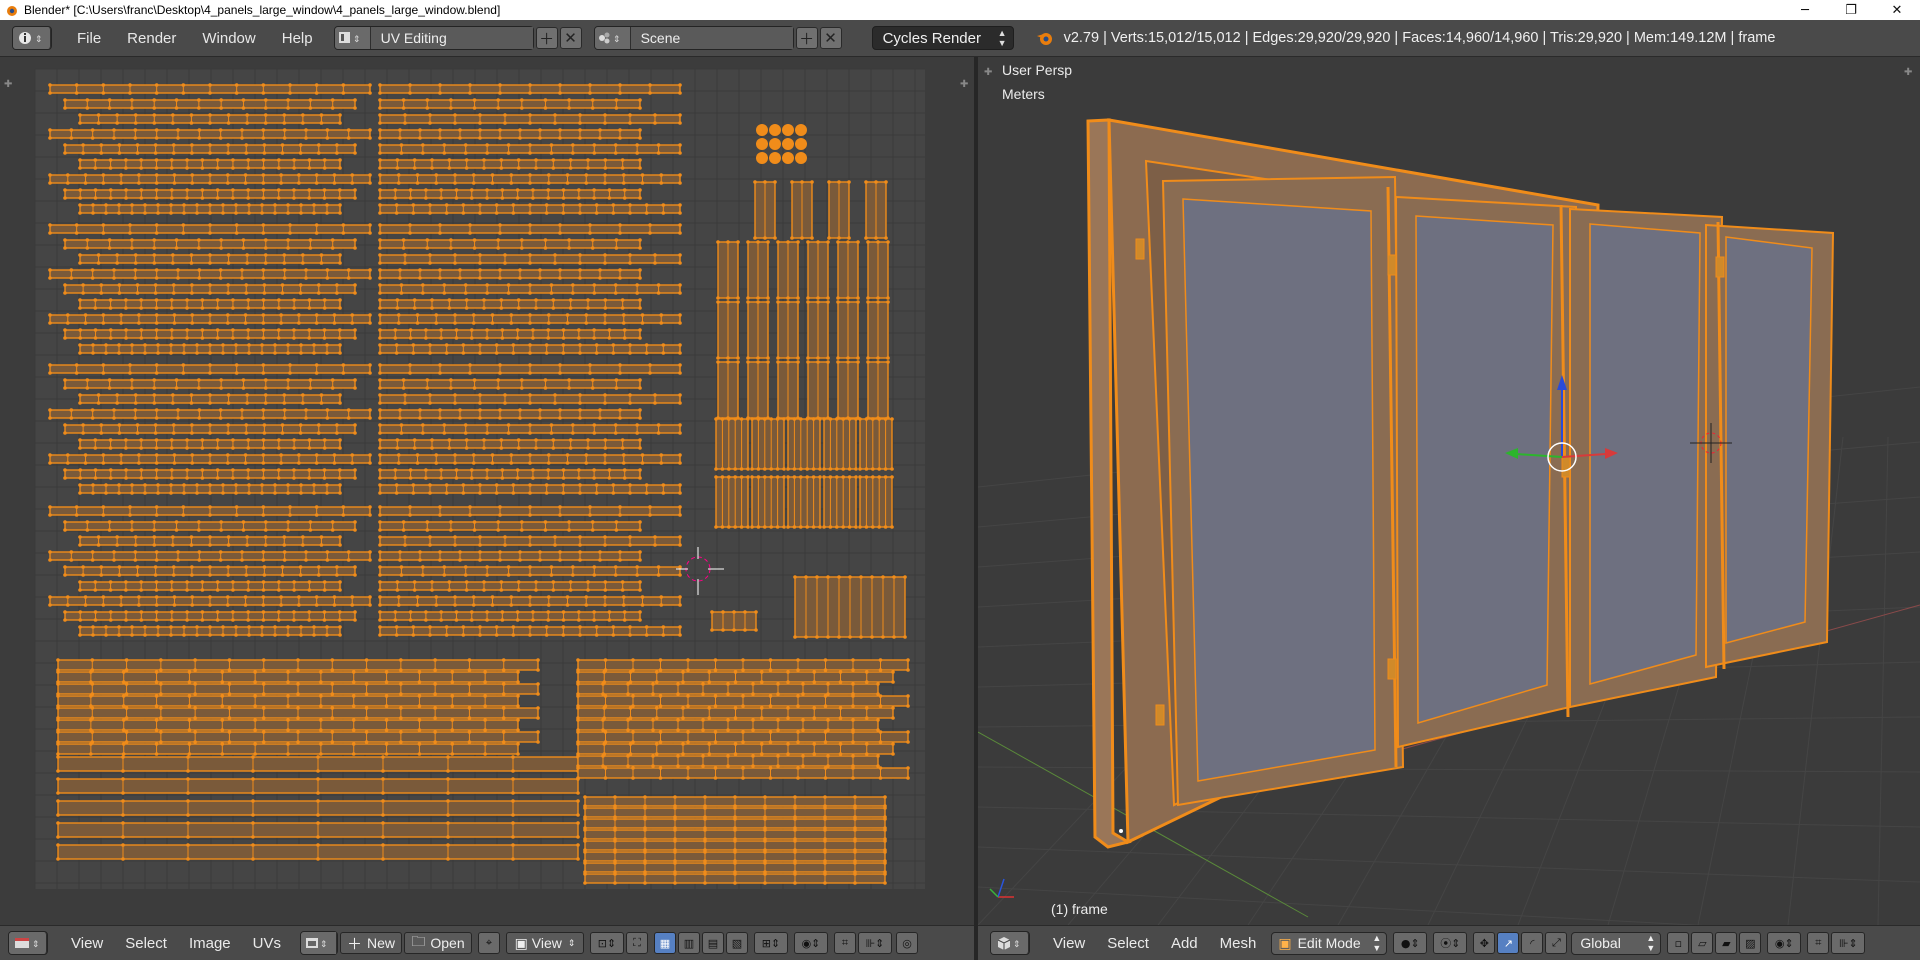 The width and height of the screenshot is (1920, 960). I want to click on screen-layout-selector: ⇕ UV Editing, so click(433, 38).